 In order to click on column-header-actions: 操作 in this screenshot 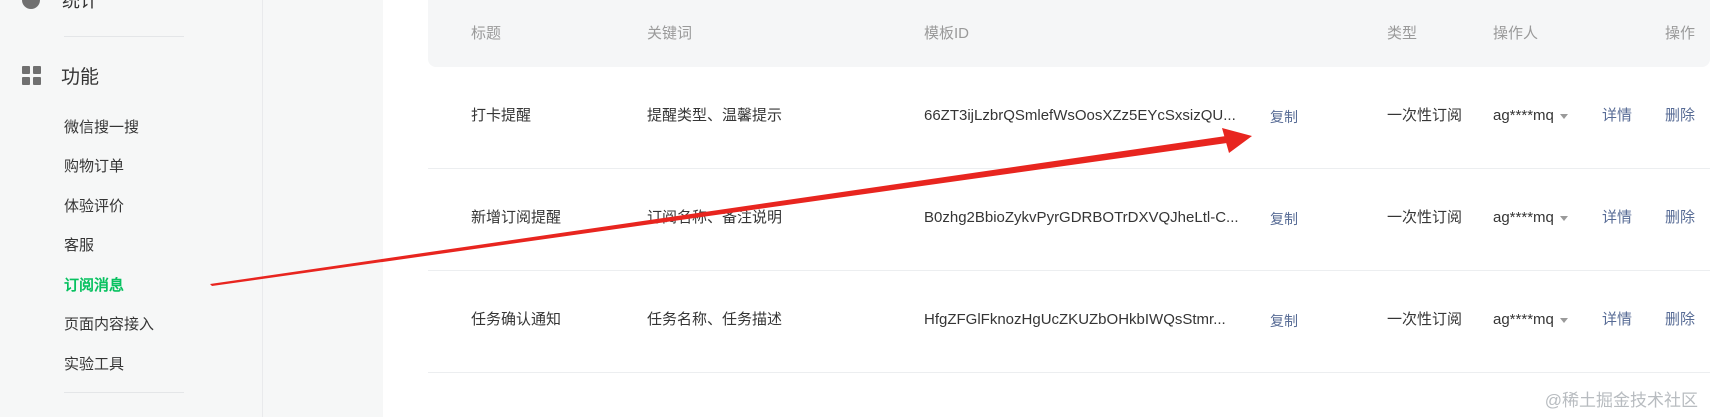, I will do `click(1680, 33)`.